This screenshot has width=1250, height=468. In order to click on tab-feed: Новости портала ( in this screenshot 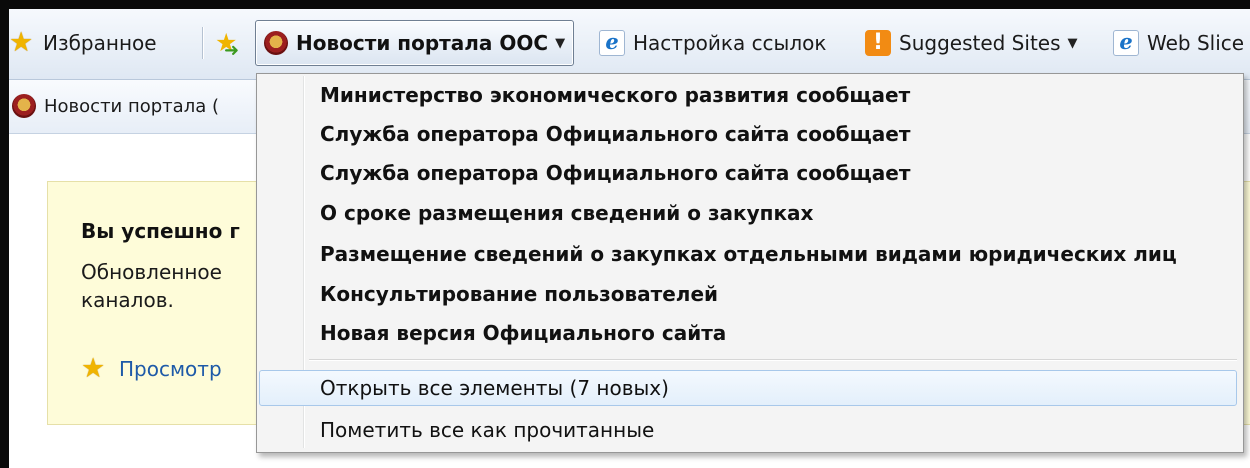, I will do `click(115, 106)`.